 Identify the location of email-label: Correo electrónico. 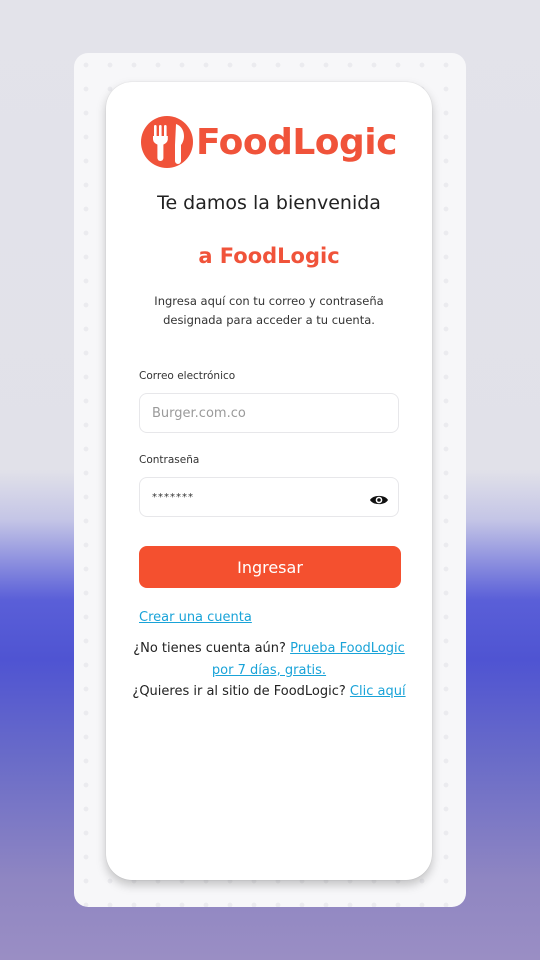
(187, 376).